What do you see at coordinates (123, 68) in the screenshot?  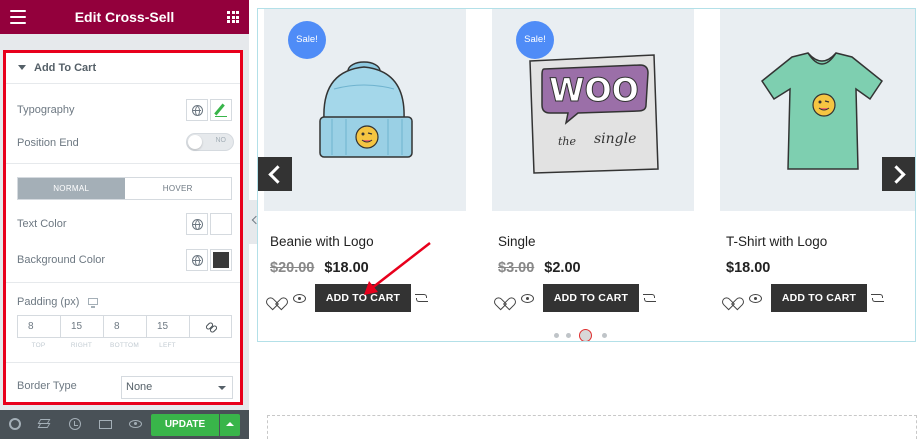 I see `section-toggle: Add To Cart` at bounding box center [123, 68].